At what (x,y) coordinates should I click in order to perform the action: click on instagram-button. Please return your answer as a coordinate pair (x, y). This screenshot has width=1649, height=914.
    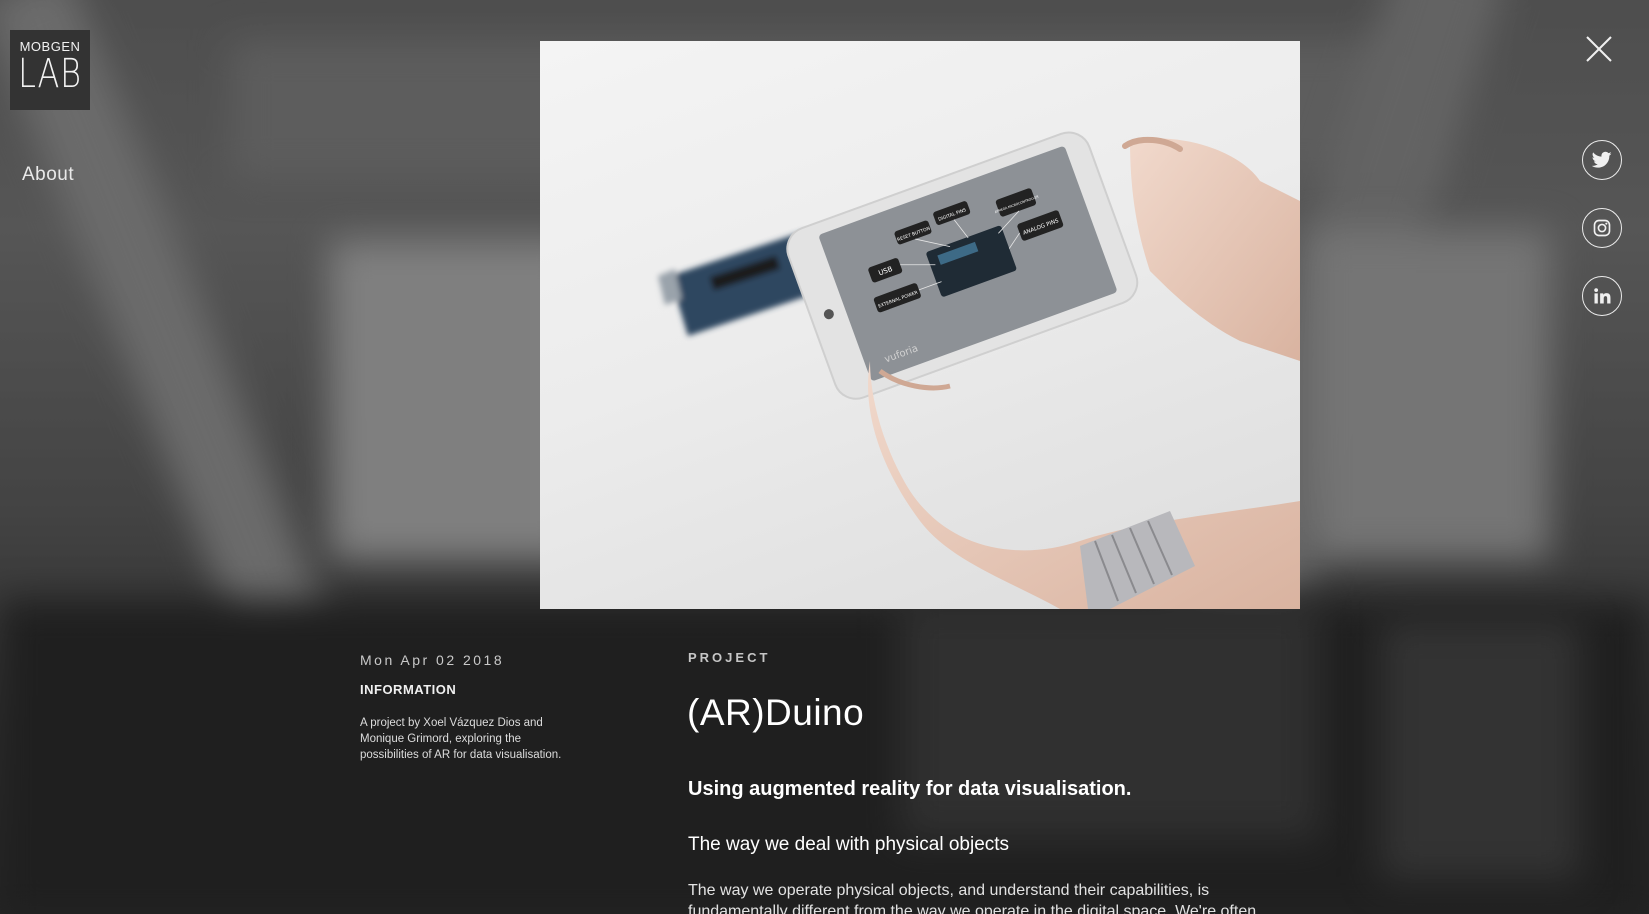
    Looking at the image, I should click on (1602, 228).